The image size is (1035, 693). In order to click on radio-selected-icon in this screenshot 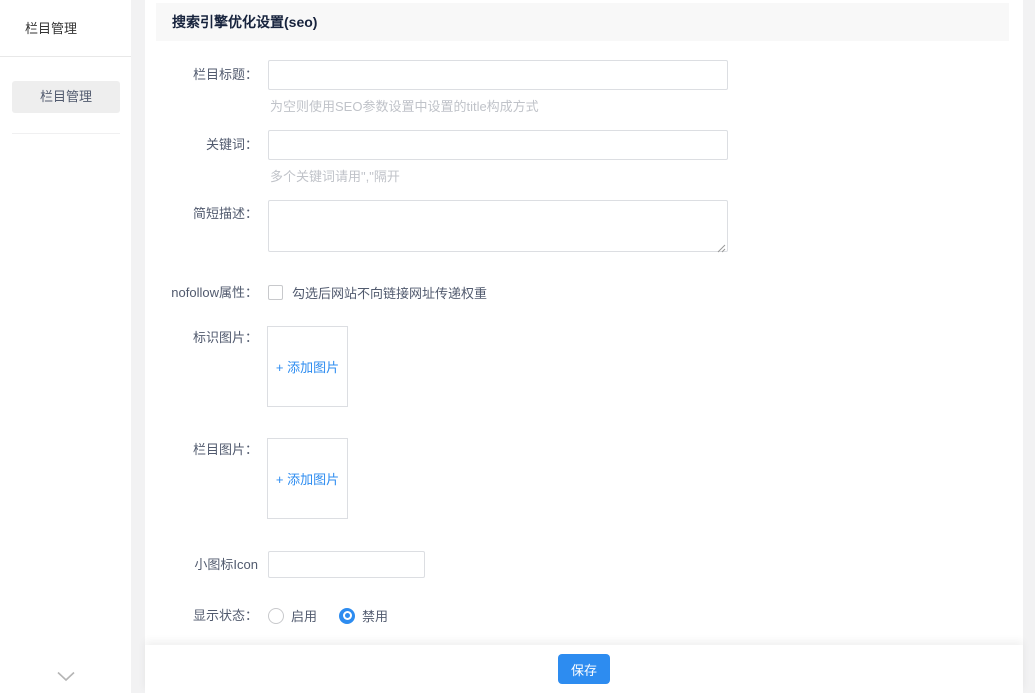, I will do `click(347, 615)`.